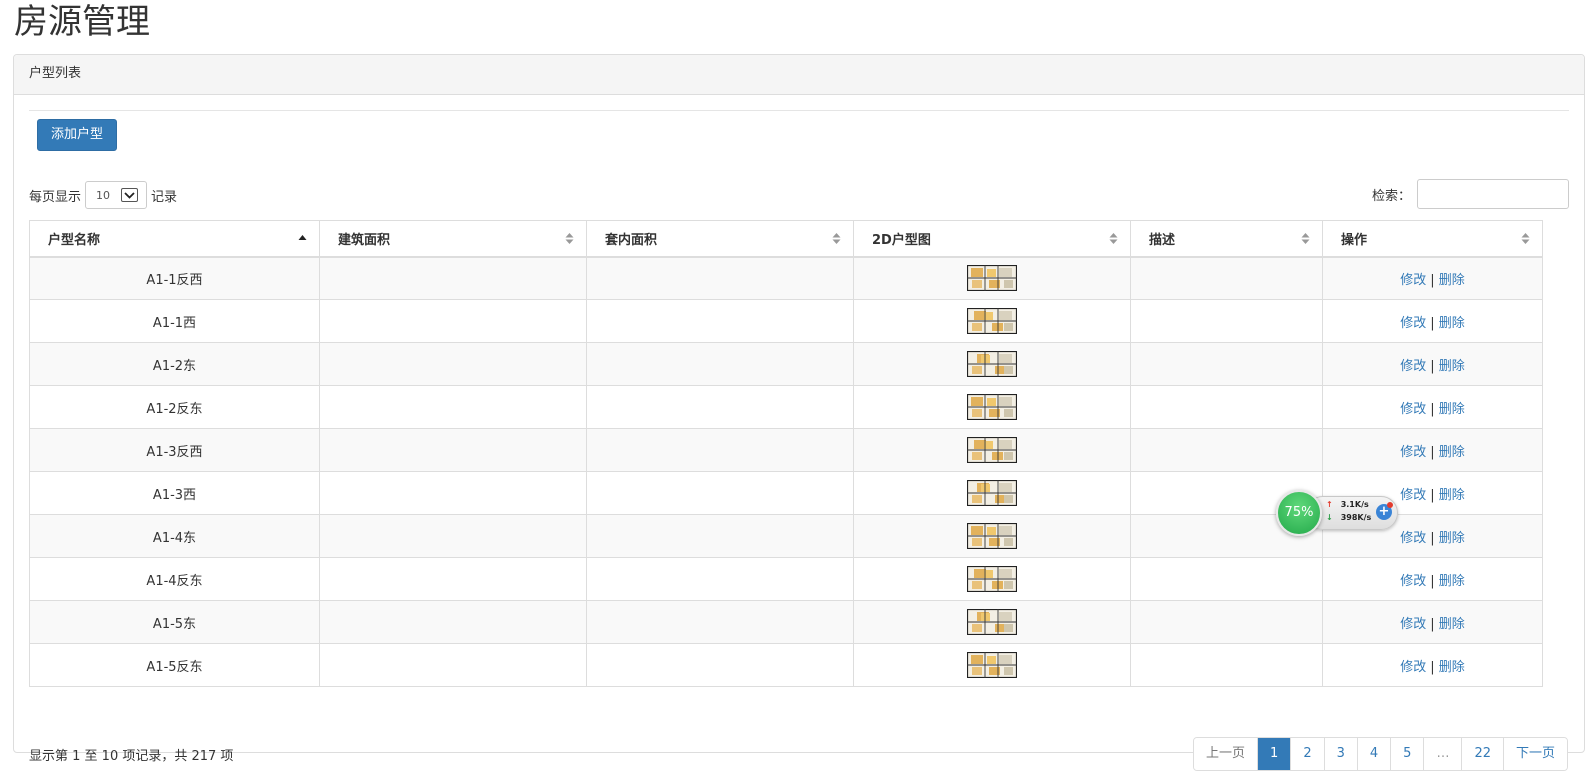 The height and width of the screenshot is (772, 1596). What do you see at coordinates (82, 22) in the screenshot?
I see `page-title: 房源管理` at bounding box center [82, 22].